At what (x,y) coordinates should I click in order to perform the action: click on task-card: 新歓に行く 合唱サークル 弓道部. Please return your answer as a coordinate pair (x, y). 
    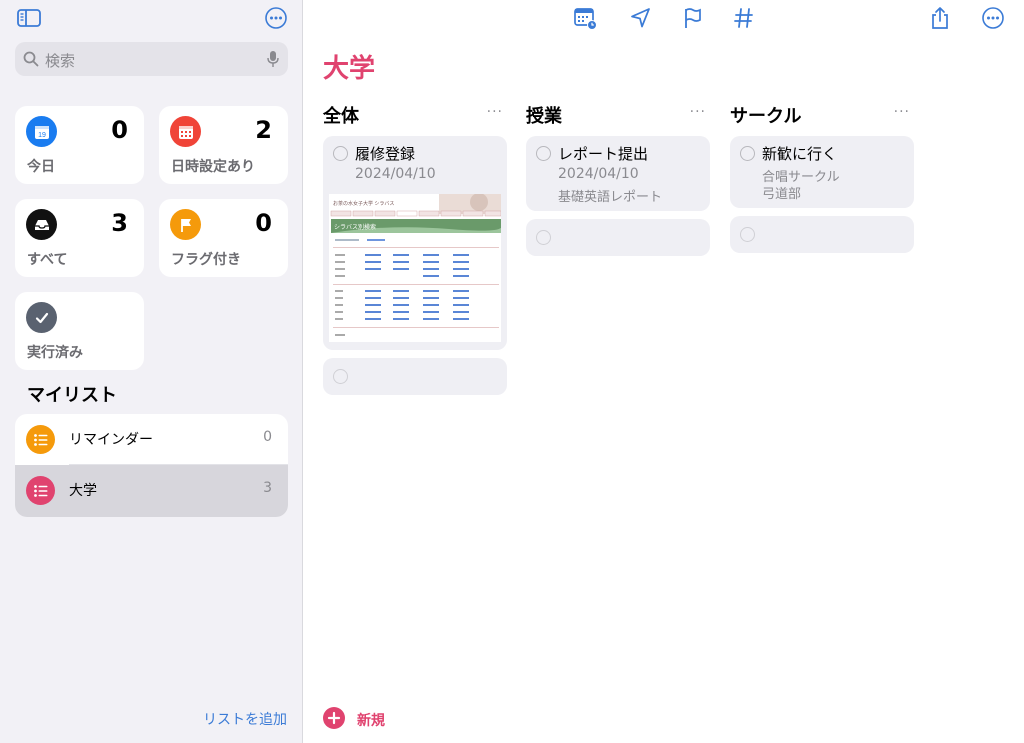
    Looking at the image, I should click on (822, 172).